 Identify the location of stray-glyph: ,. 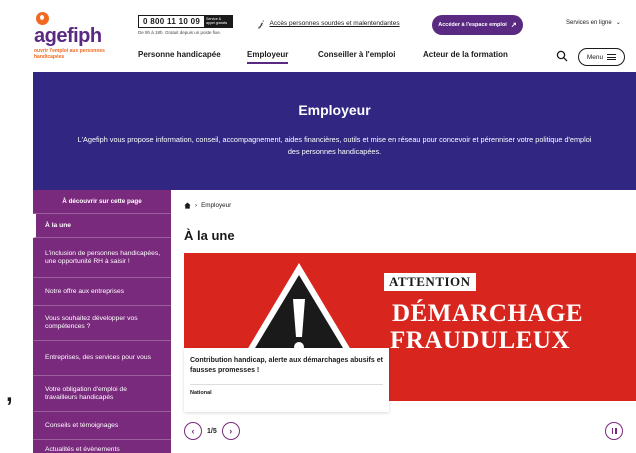
(9, 393).